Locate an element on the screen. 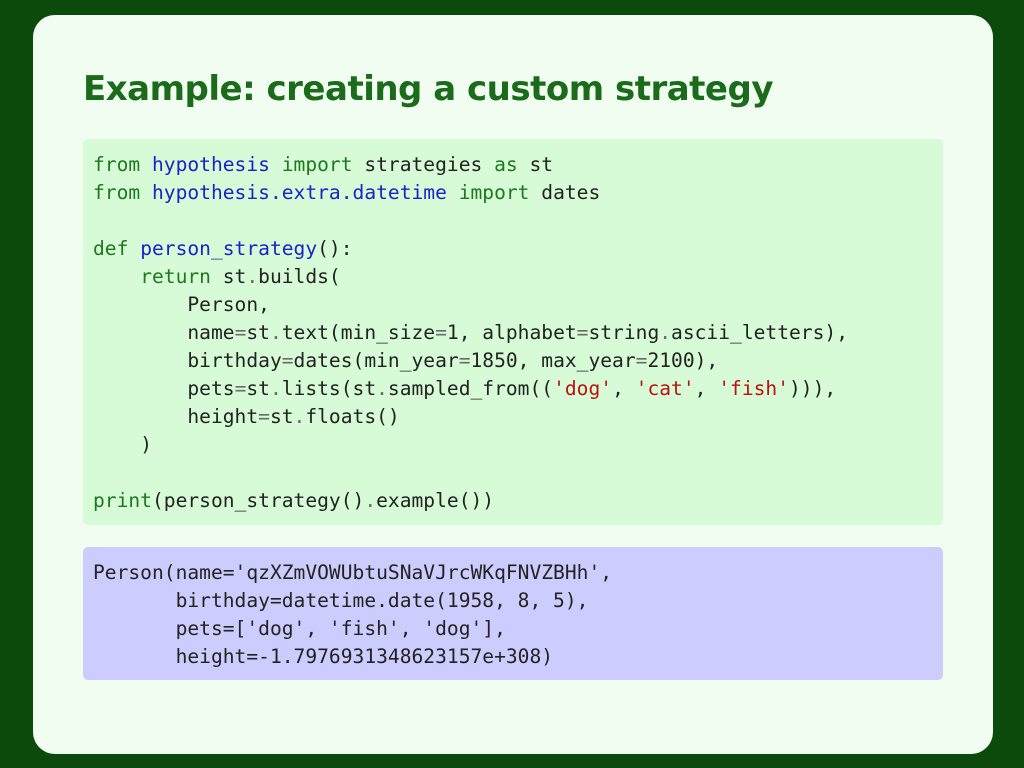 The width and height of the screenshot is (1024, 768). code-line-4: def person_strategy(): is located at coordinates (518, 249).